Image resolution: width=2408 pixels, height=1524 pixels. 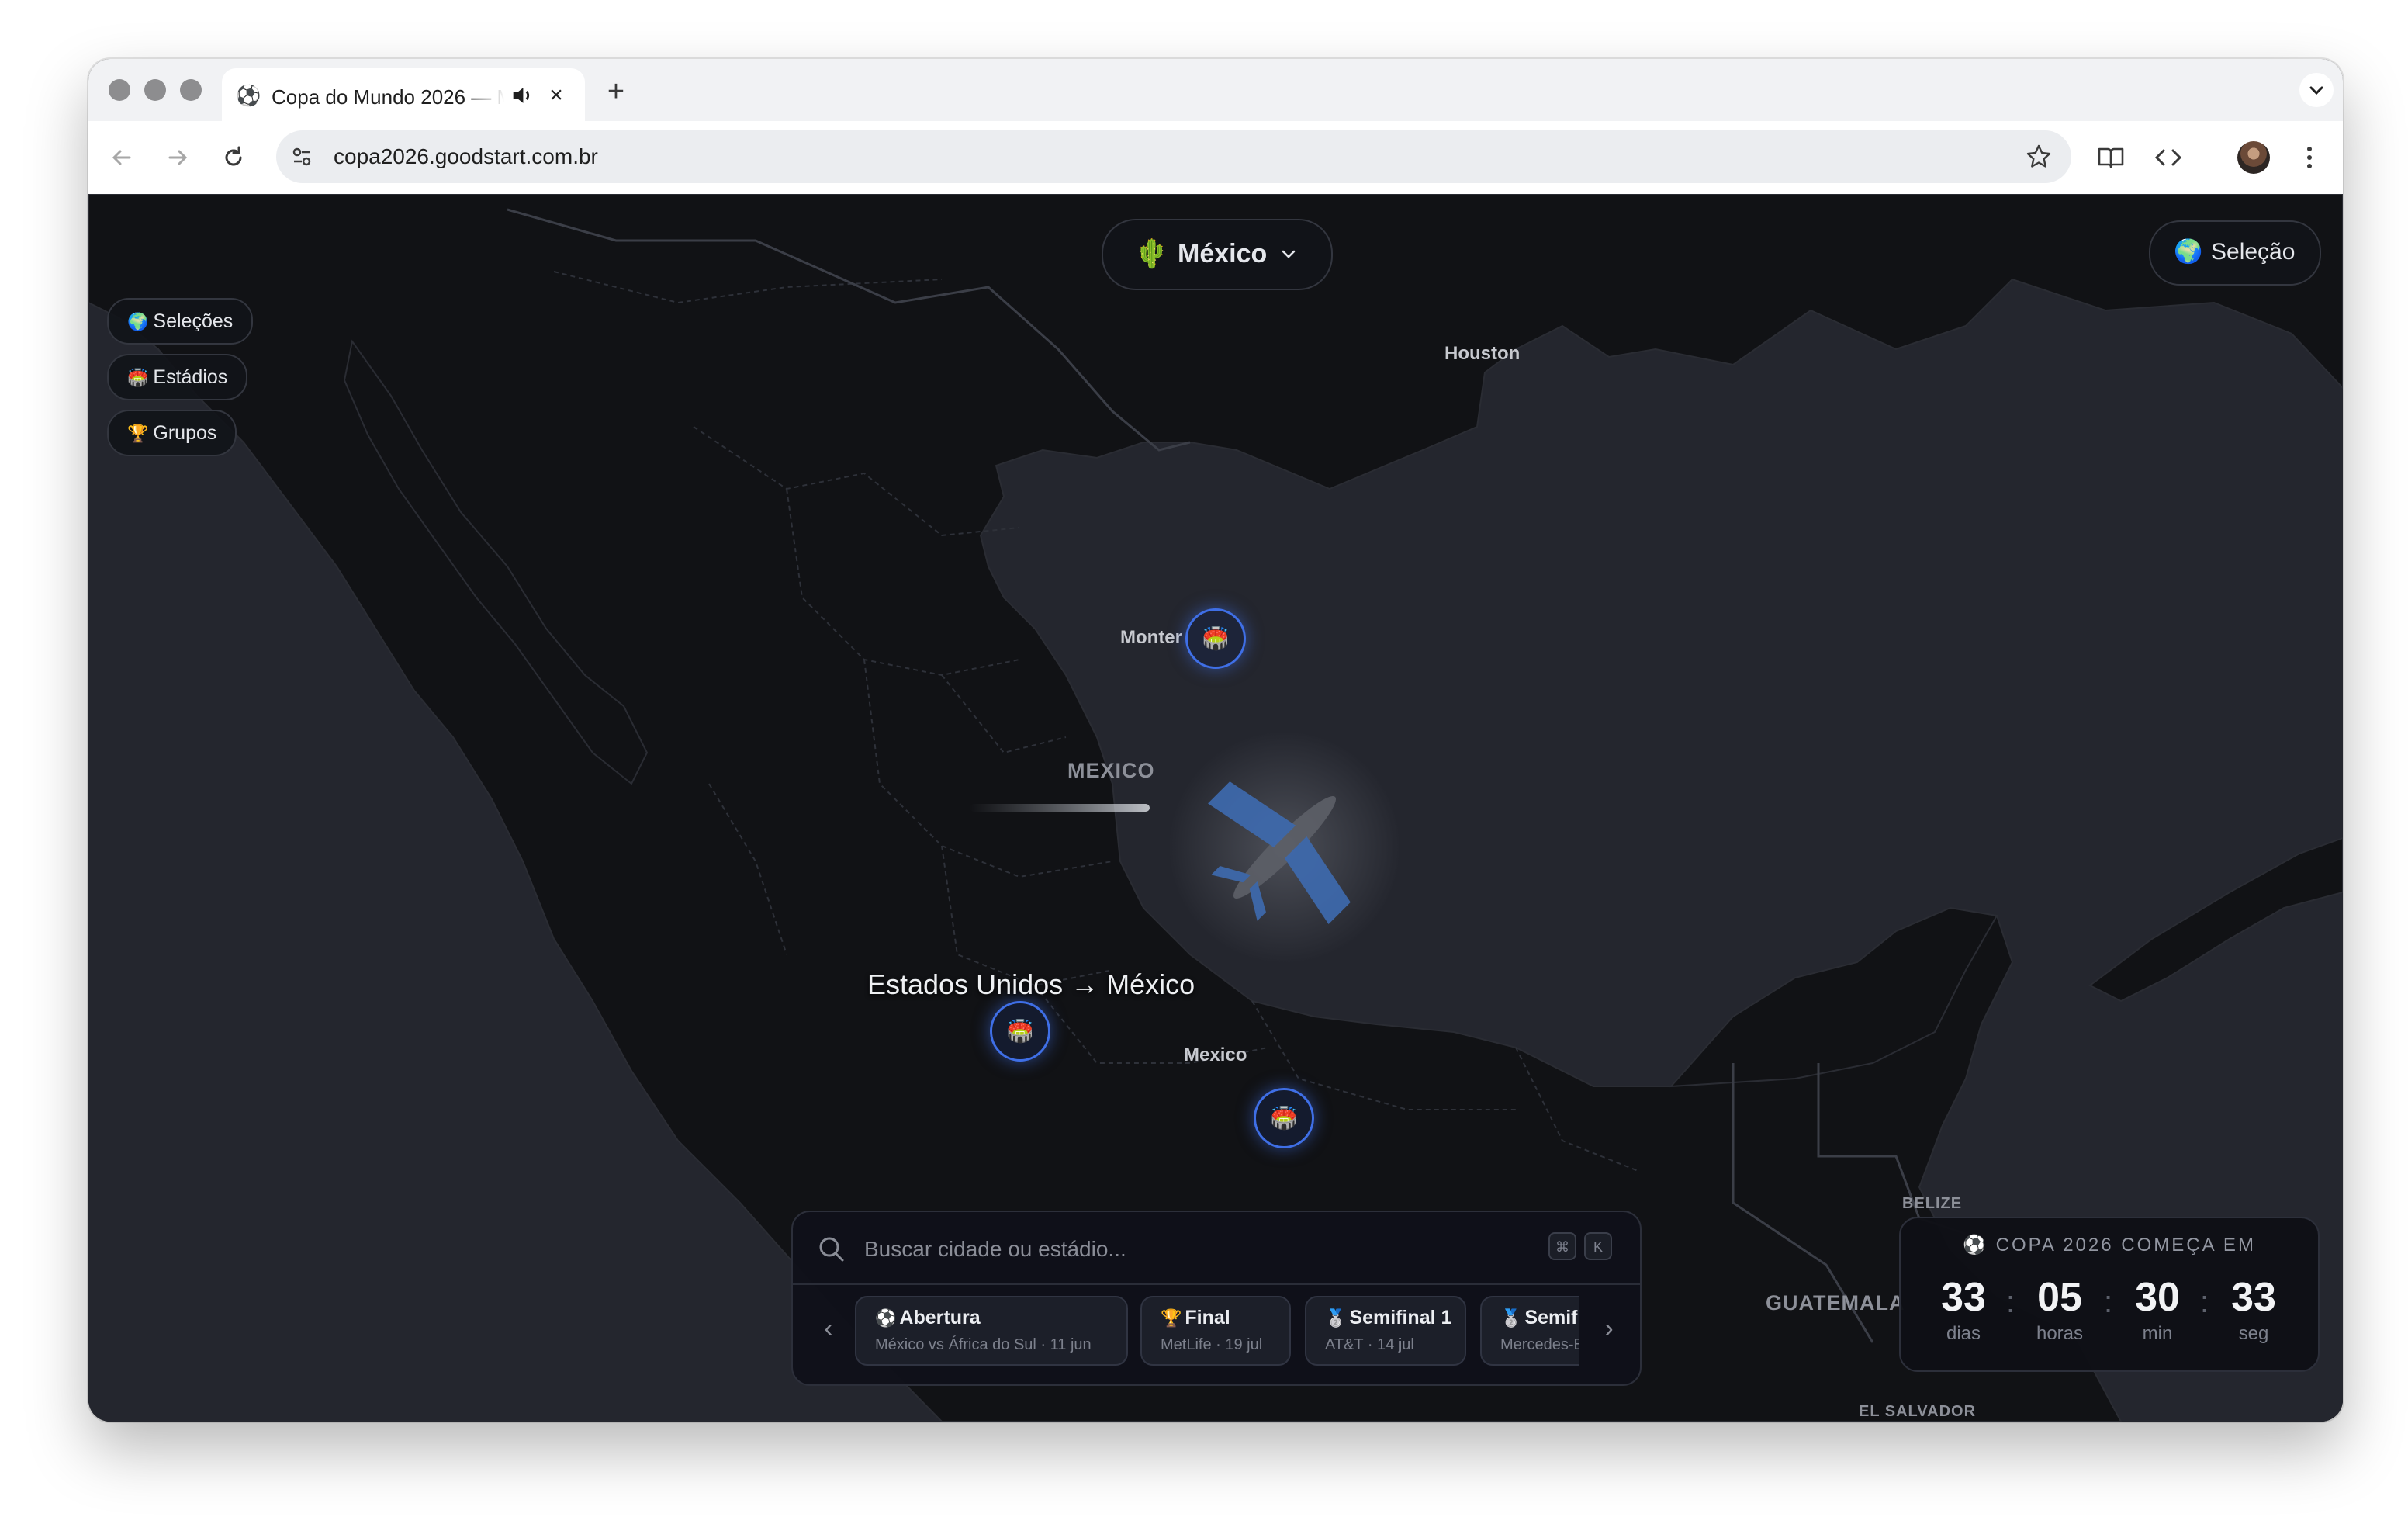 I want to click on chip-label: Estádios, so click(x=191, y=377).